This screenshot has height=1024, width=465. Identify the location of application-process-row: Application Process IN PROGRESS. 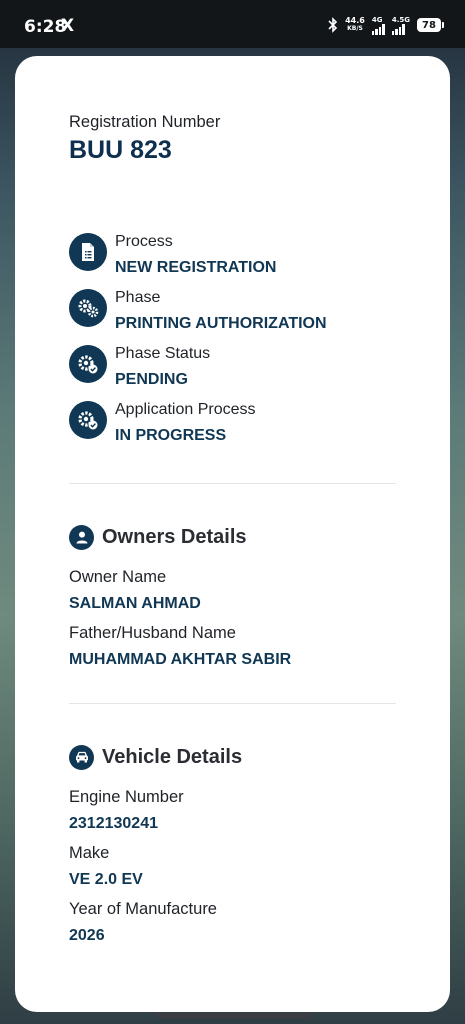
(239, 426).